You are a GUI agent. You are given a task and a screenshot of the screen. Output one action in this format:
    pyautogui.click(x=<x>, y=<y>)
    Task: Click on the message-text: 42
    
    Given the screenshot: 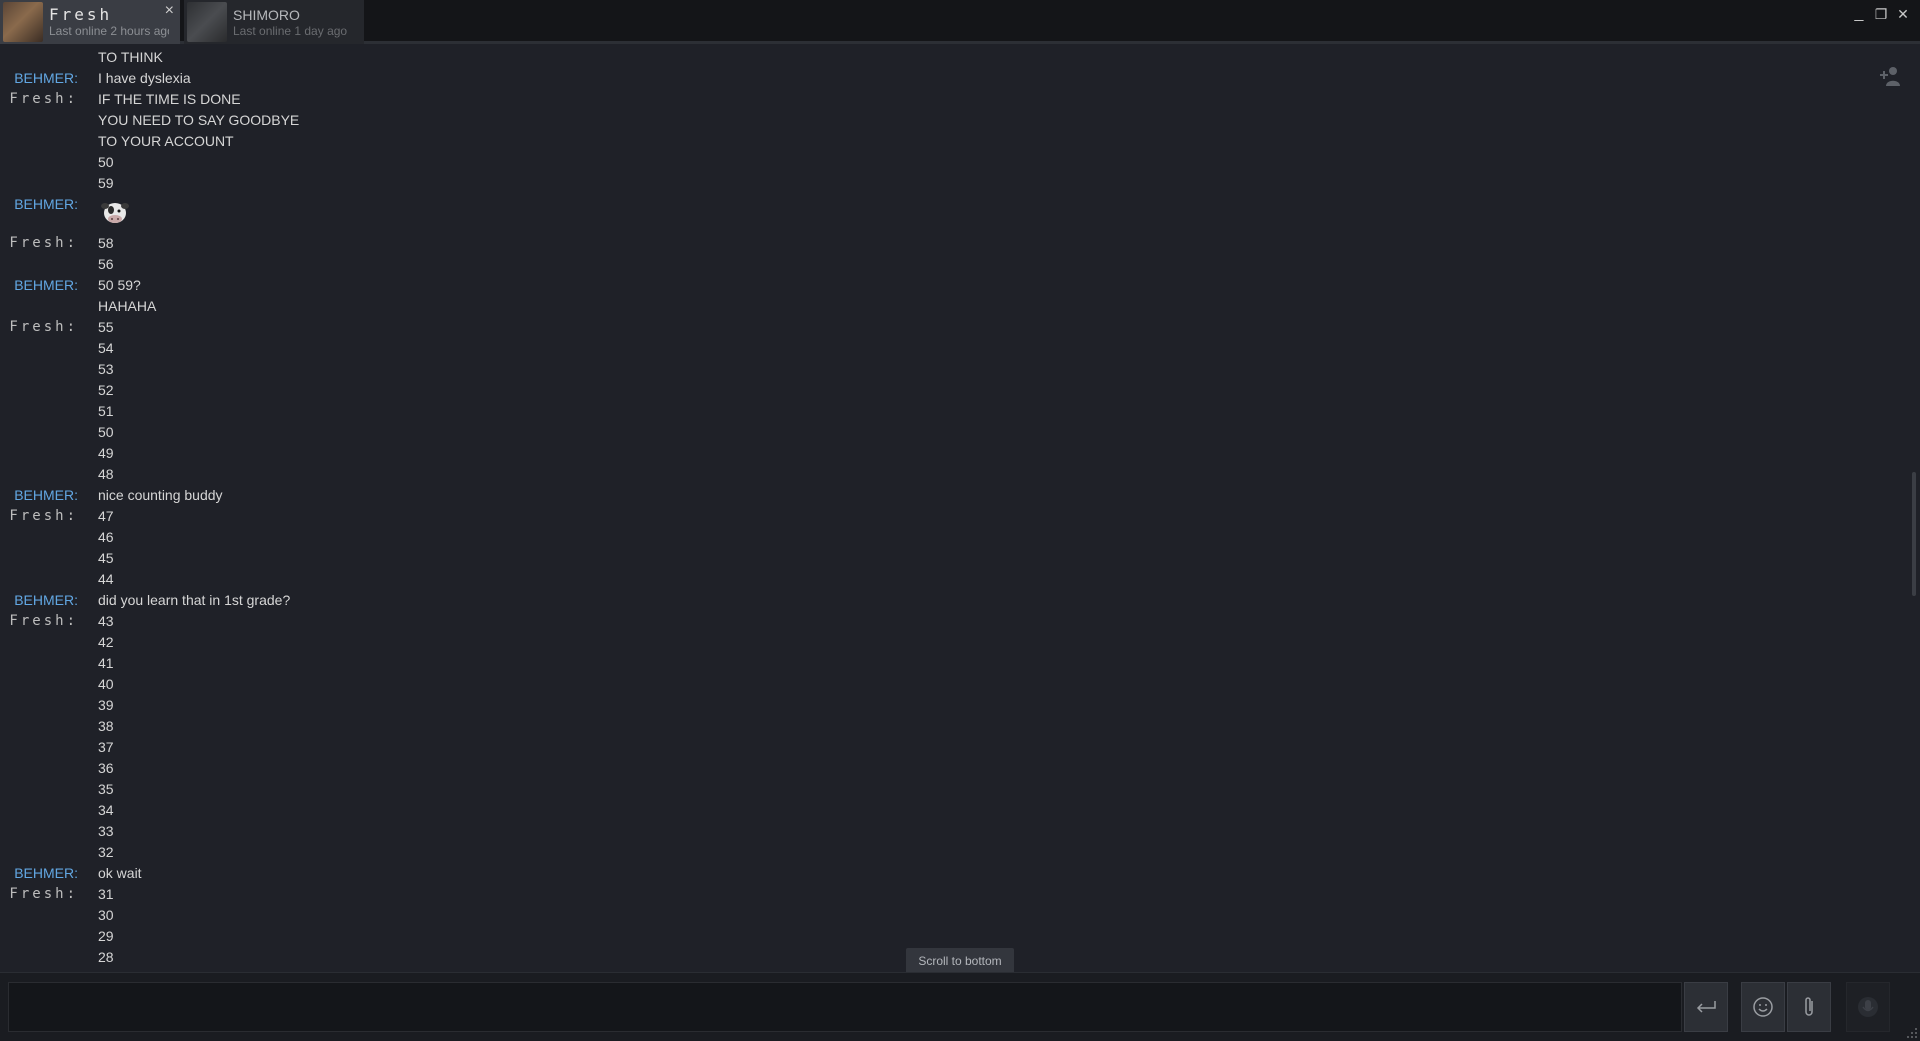 What is the action you would take?
    pyautogui.click(x=106, y=642)
    